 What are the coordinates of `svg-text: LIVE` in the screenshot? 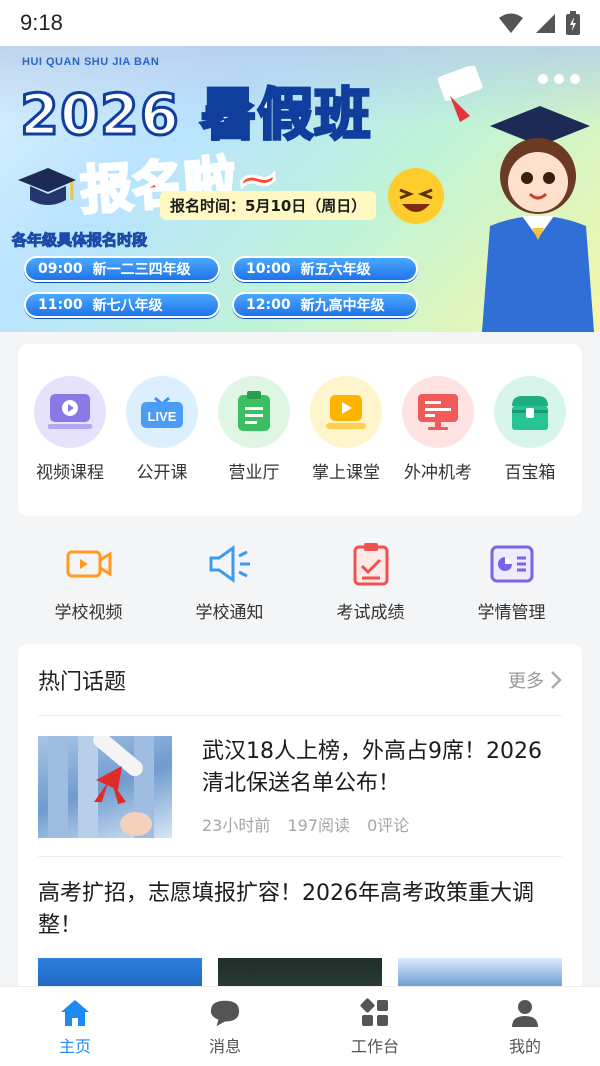 It's located at (162, 416).